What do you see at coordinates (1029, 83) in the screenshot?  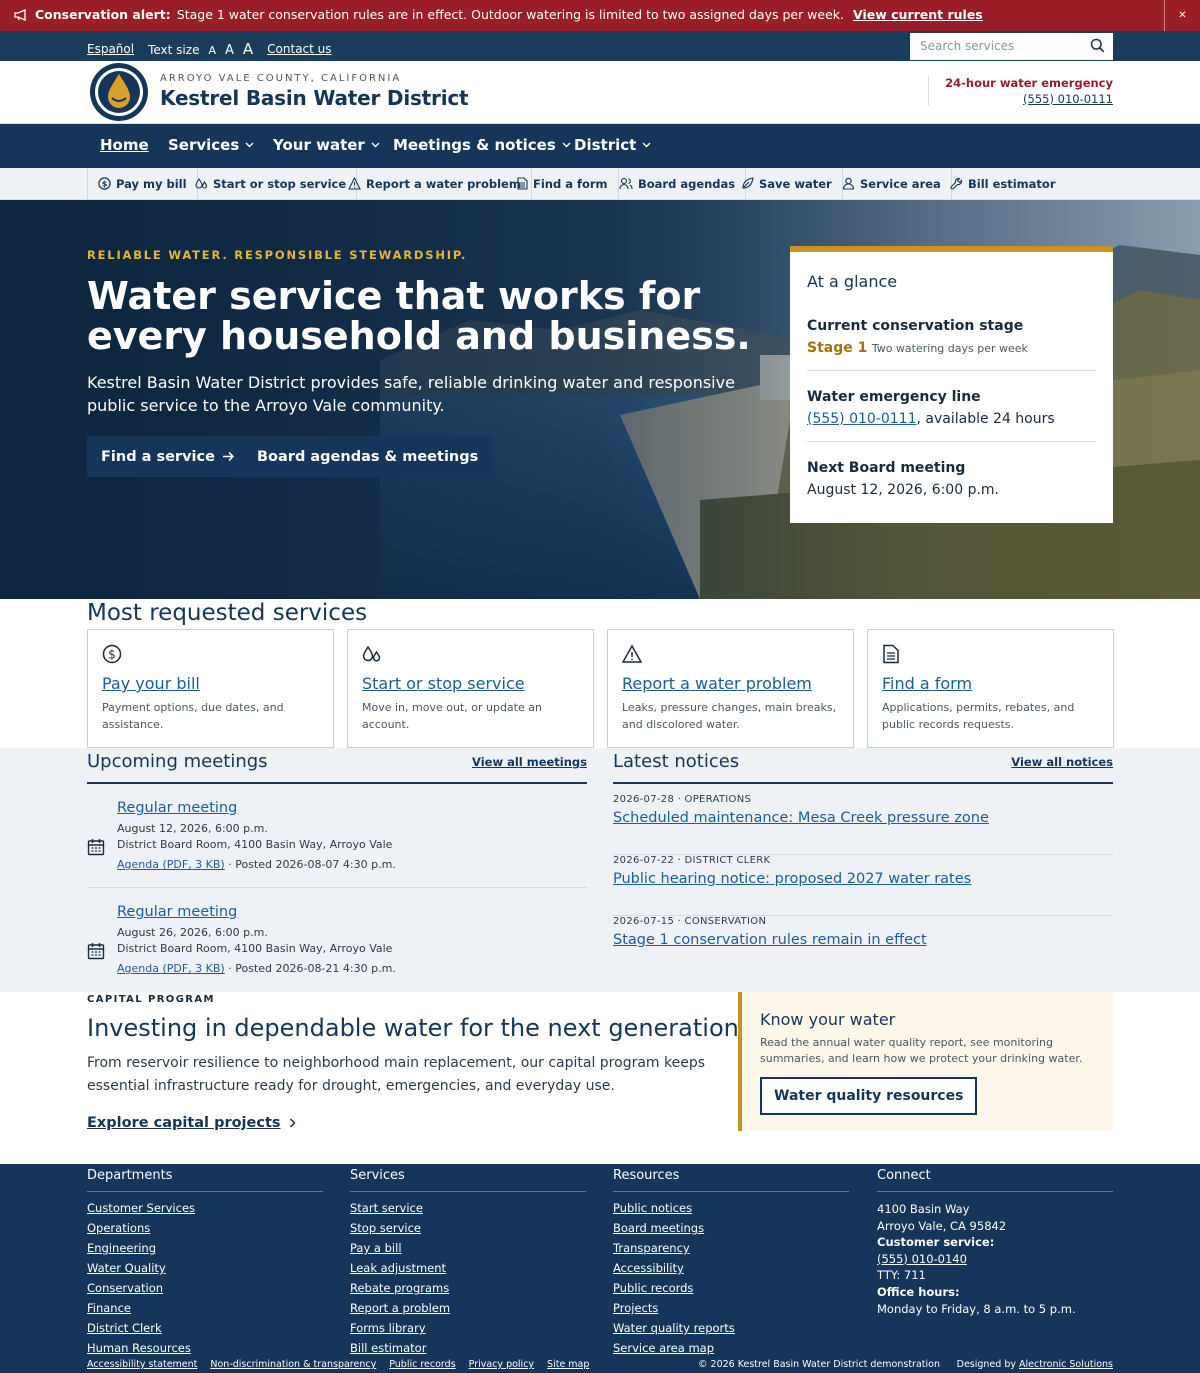 I see `emergency-label: 24-hour water emergency` at bounding box center [1029, 83].